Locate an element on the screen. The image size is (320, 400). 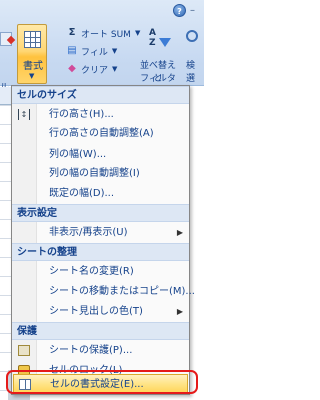
autosum-button: Σ オート SUM ▼ is located at coordinates (103, 33).